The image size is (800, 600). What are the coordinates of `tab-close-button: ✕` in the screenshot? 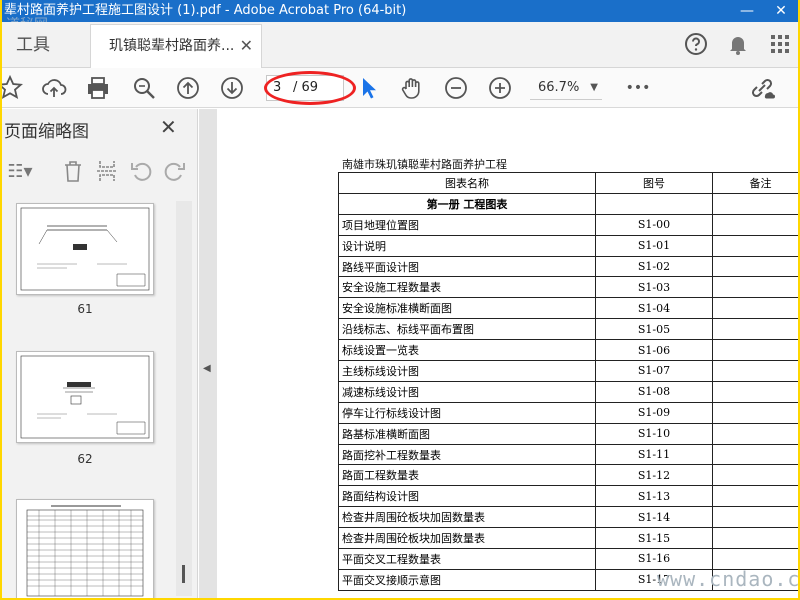 It's located at (246, 46).